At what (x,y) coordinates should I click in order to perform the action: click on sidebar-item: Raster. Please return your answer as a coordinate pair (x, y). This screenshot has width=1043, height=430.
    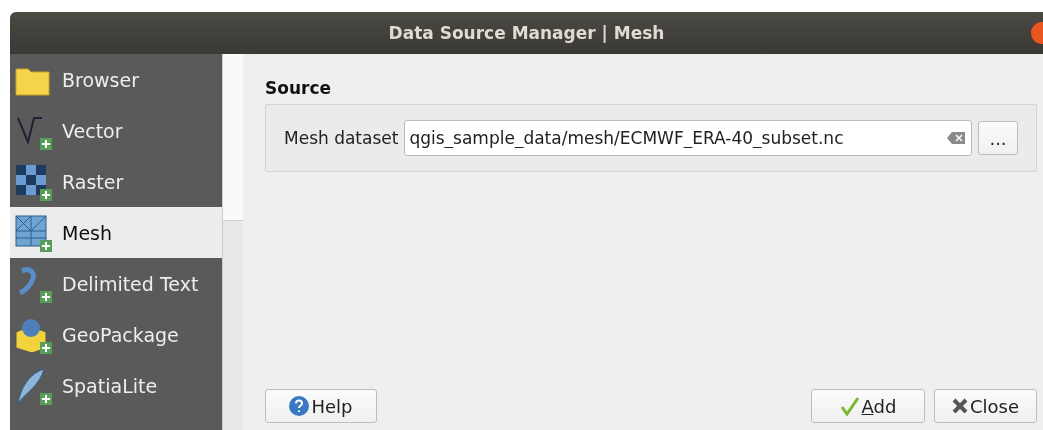
    Looking at the image, I should click on (116, 181).